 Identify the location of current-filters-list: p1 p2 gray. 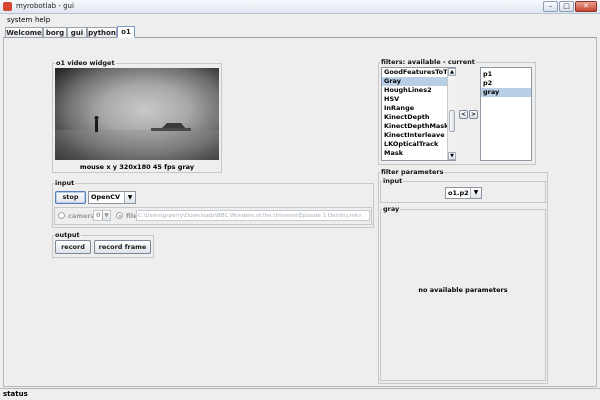
(506, 114).